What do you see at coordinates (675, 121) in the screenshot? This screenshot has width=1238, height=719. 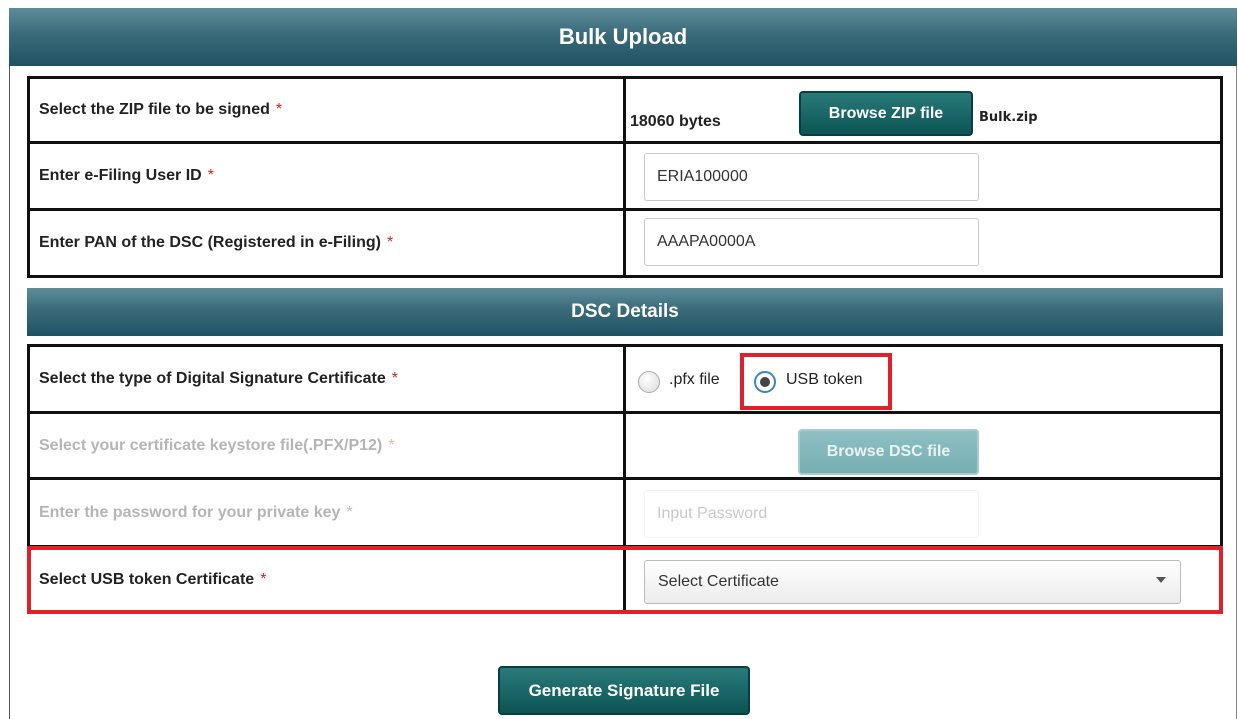 I see `zip-file-size: 18060 bytes` at bounding box center [675, 121].